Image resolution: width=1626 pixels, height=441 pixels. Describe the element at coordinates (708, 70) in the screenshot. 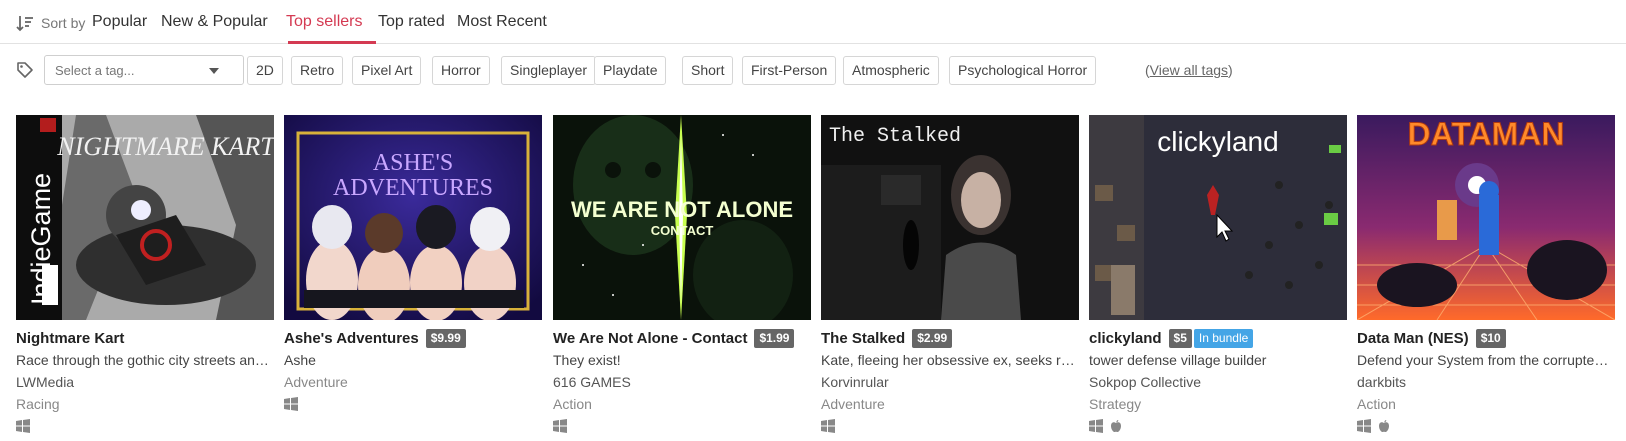

I see `tag-chip-short: Short` at that location.